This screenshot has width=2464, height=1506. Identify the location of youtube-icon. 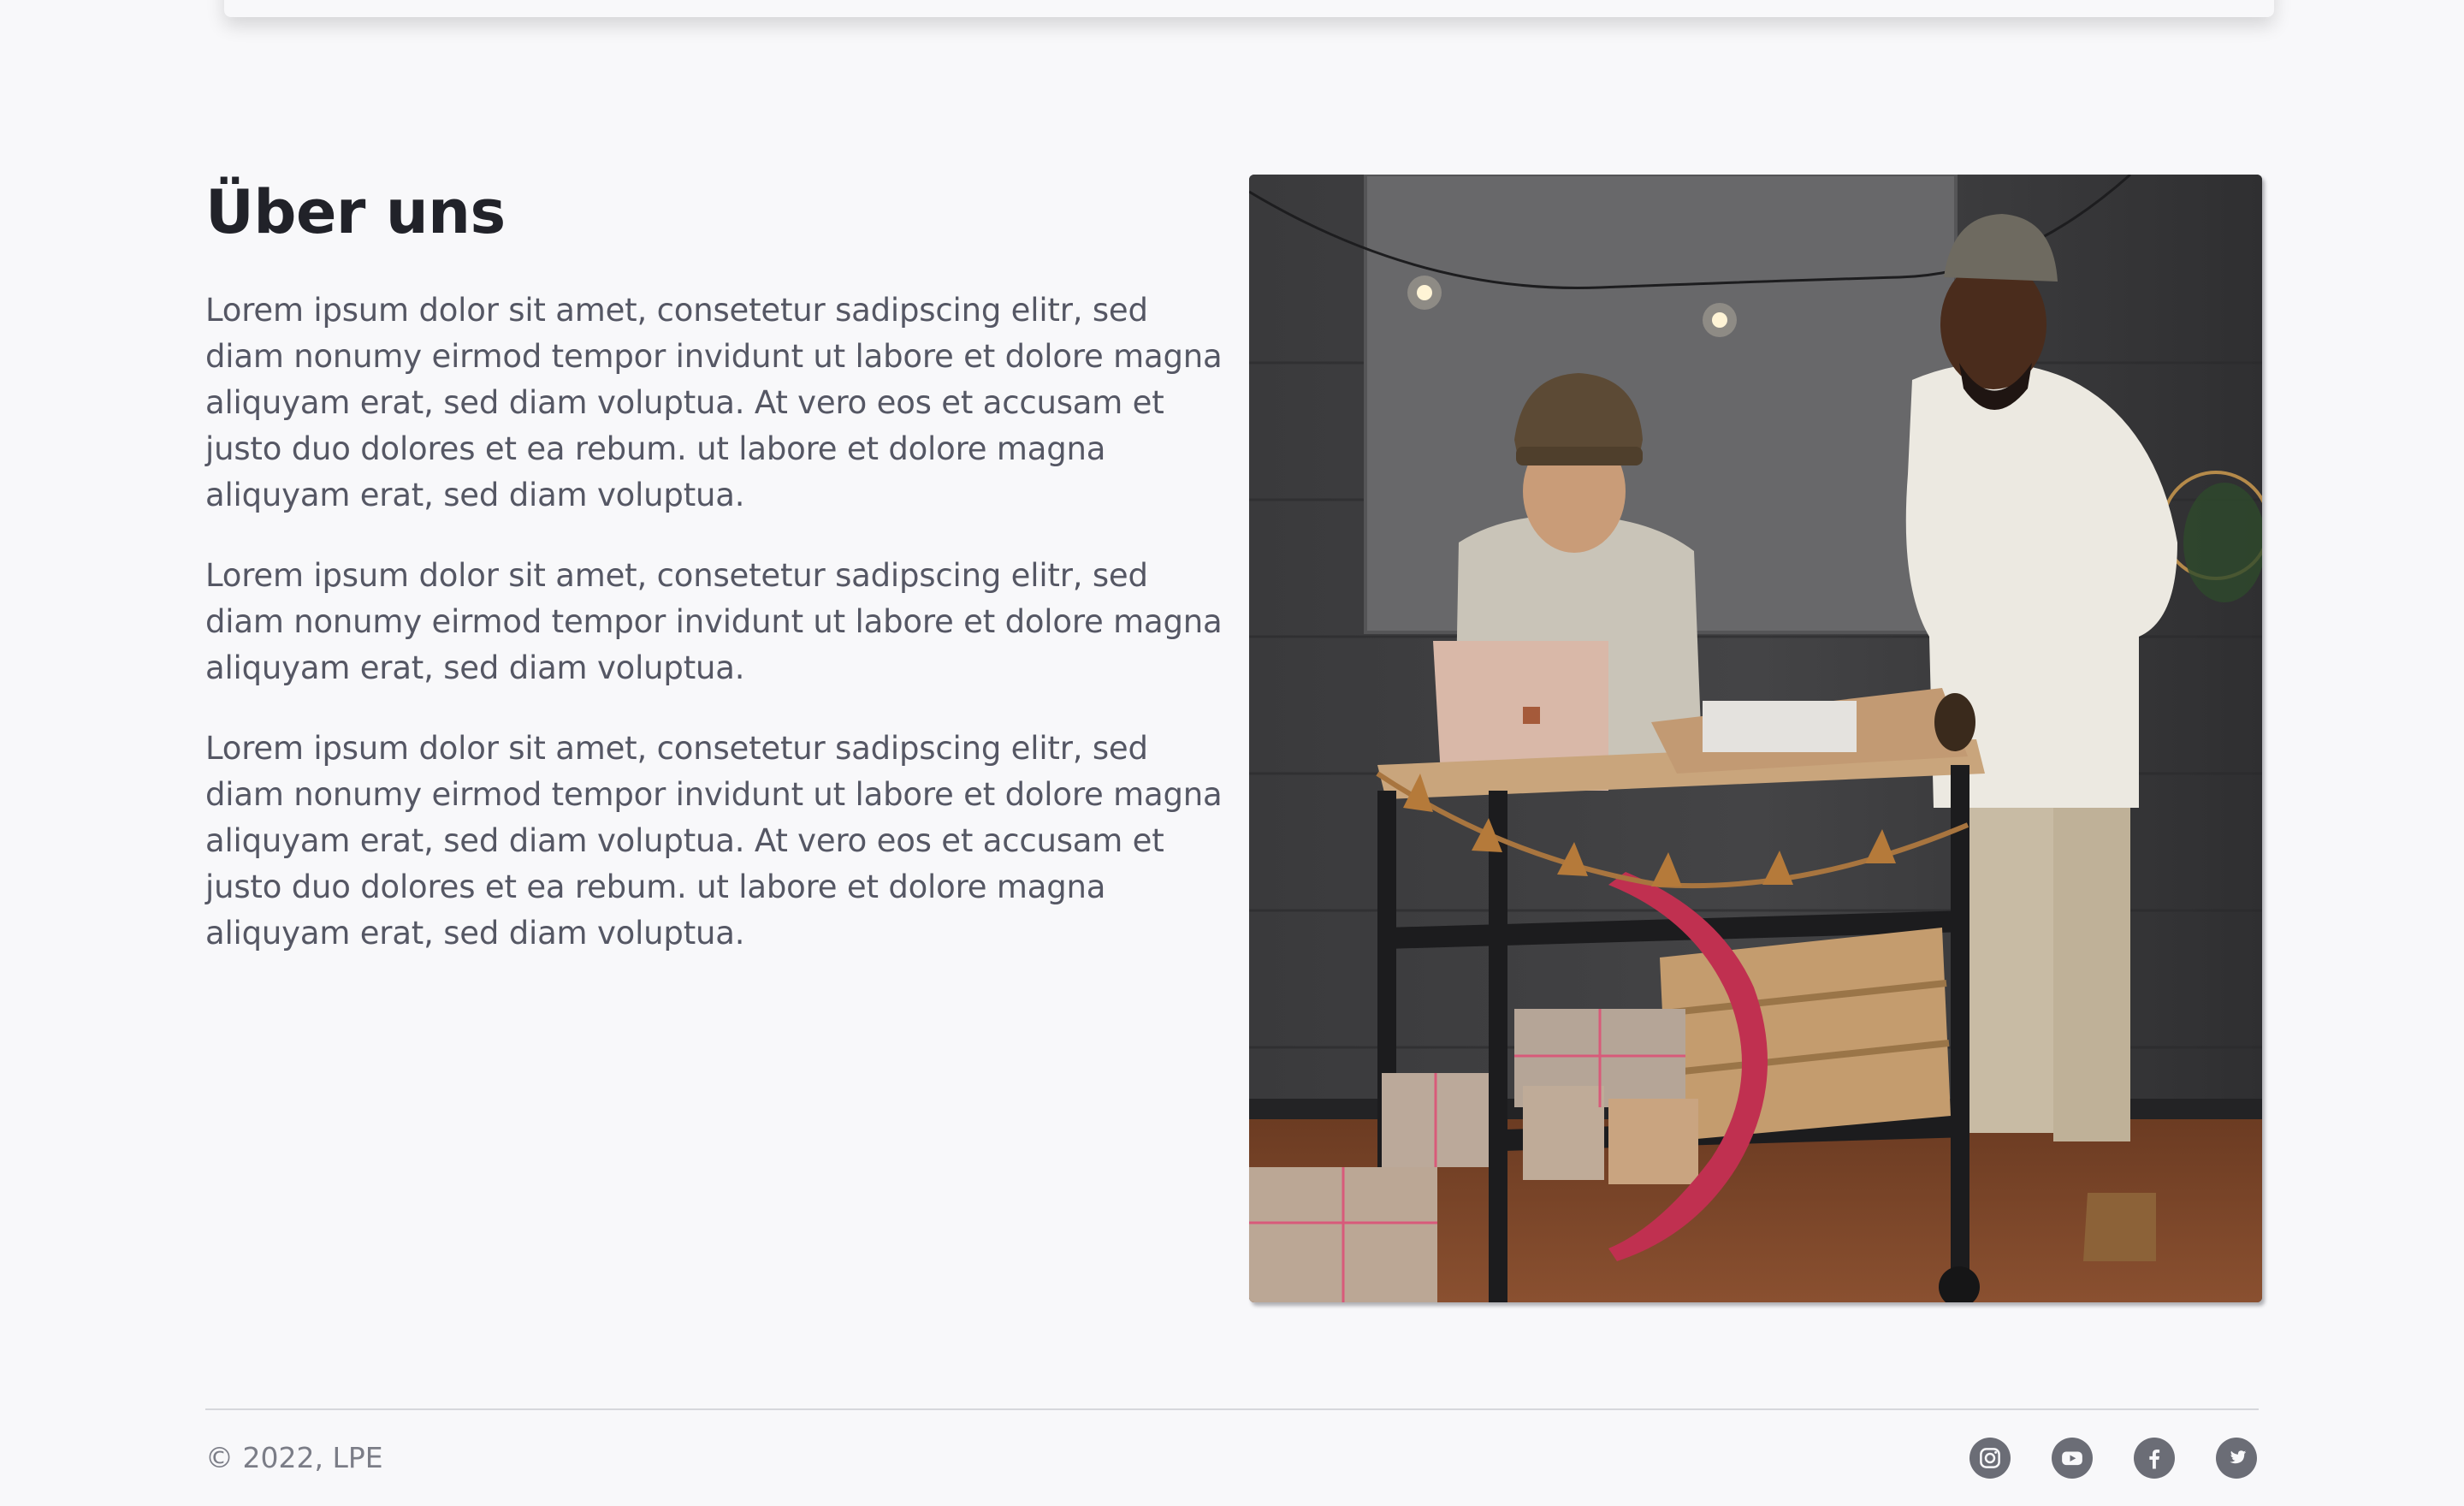
(2072, 1459).